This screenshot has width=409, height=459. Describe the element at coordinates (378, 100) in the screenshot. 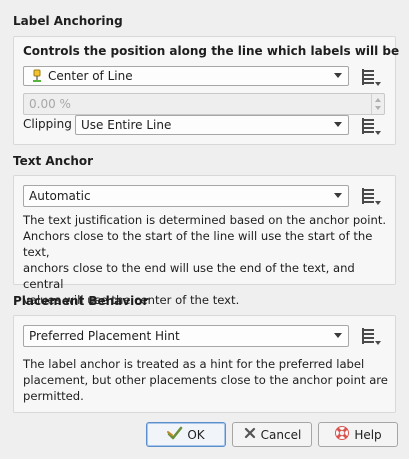

I see `spin-up-icon` at that location.